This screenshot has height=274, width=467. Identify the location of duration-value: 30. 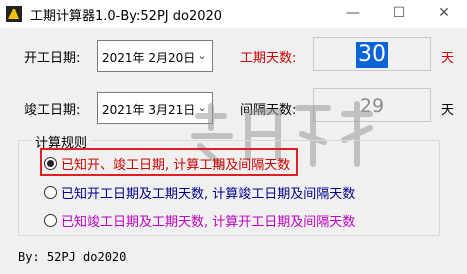
(372, 55).